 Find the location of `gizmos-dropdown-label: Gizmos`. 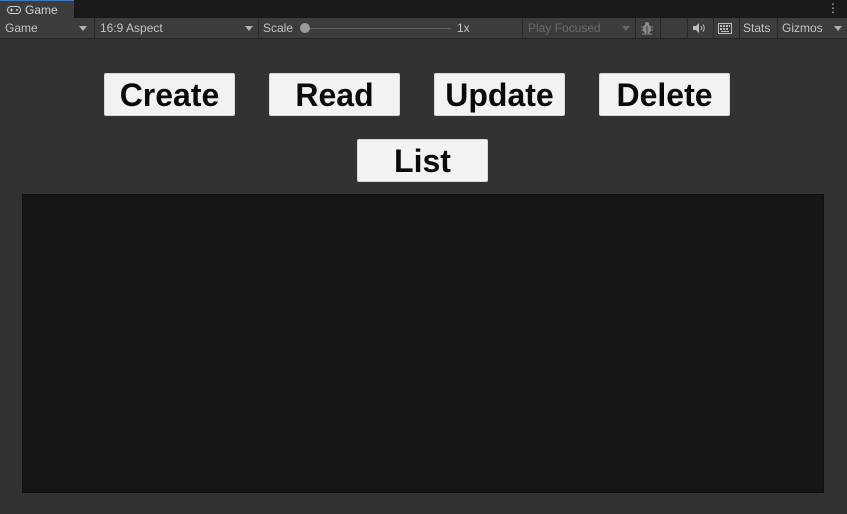

gizmos-dropdown-label: Gizmos is located at coordinates (802, 28).